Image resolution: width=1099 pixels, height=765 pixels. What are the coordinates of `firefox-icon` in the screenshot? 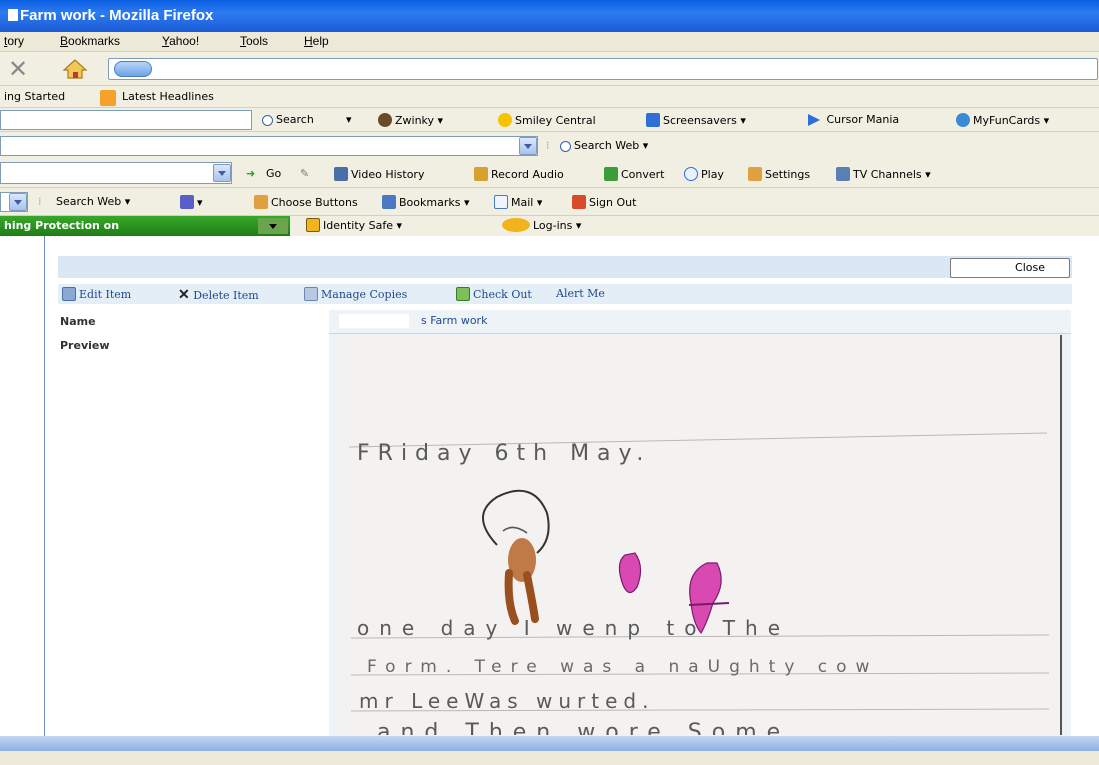 It's located at (13, 15).